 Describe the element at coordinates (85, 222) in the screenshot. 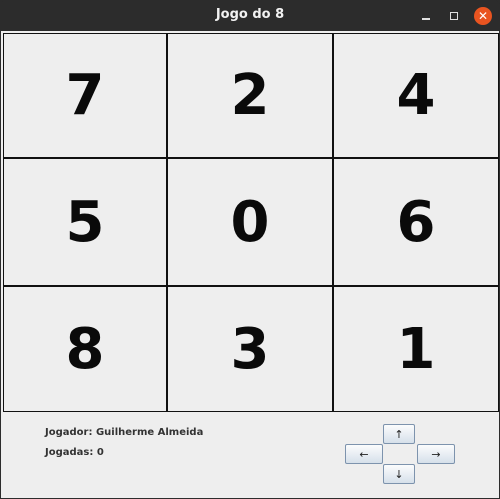

I see `tile-3: 5` at that location.